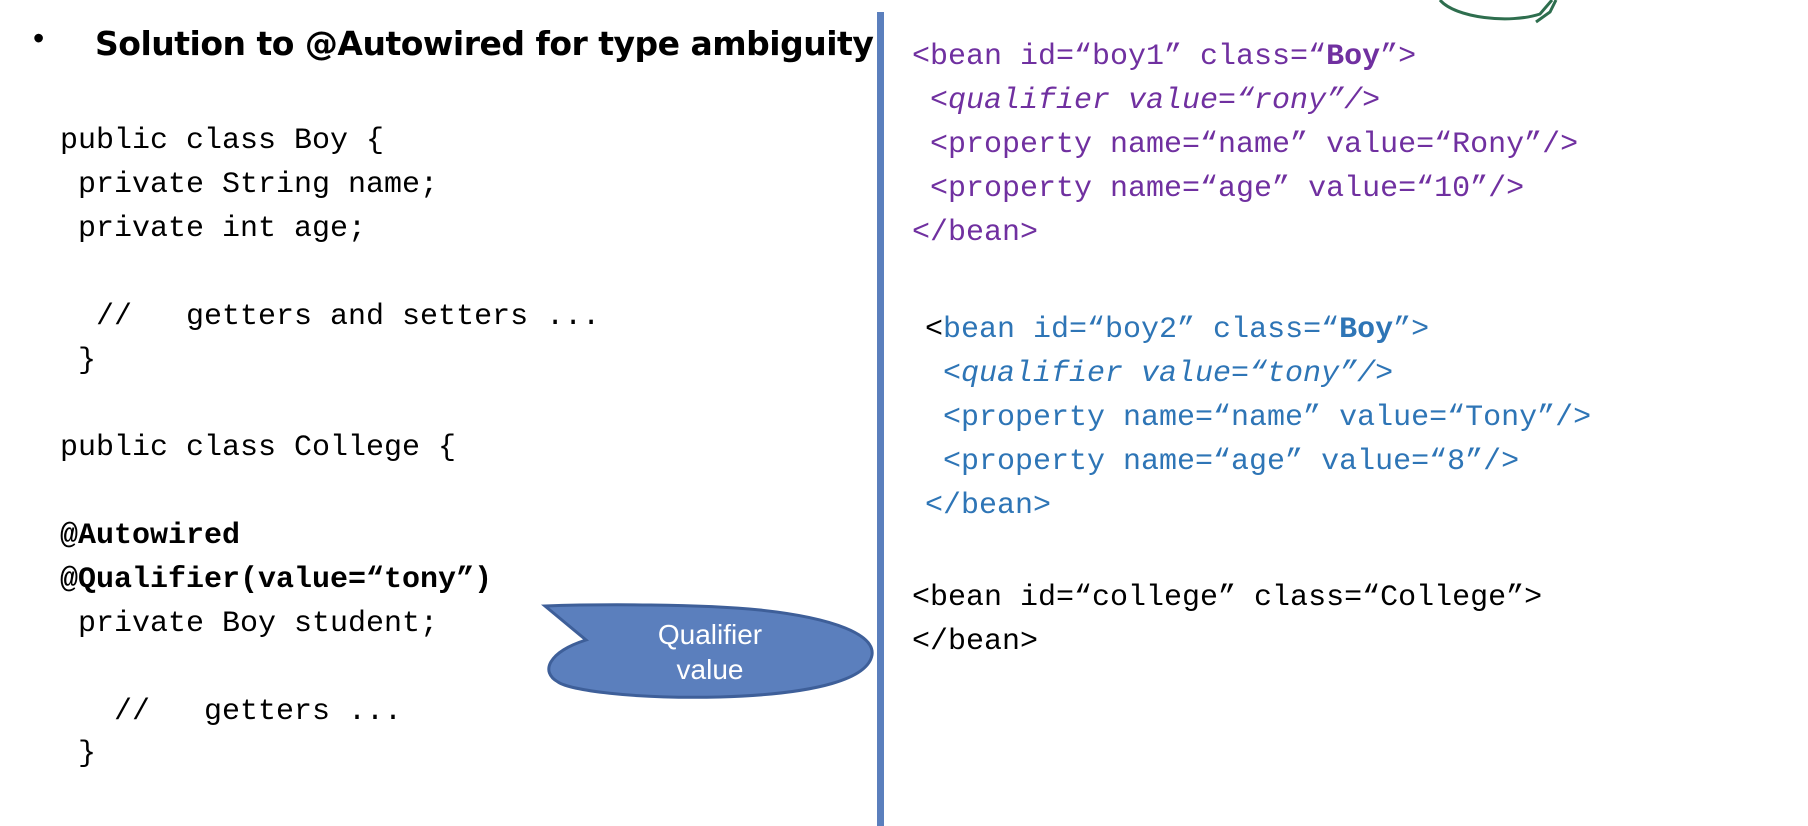 The image size is (1808, 826). Describe the element at coordinates (710, 669) in the screenshot. I see `callout-label-line2: value` at that location.